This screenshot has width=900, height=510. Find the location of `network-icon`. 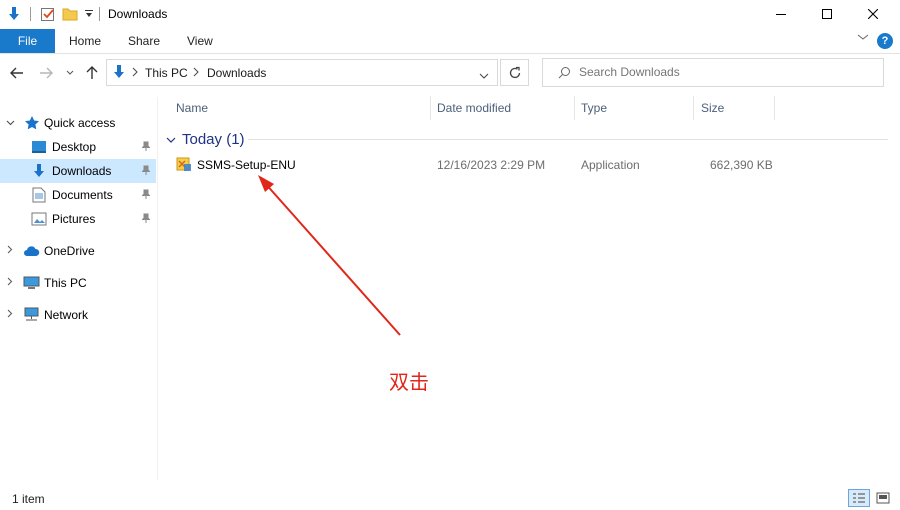

network-icon is located at coordinates (31, 316).